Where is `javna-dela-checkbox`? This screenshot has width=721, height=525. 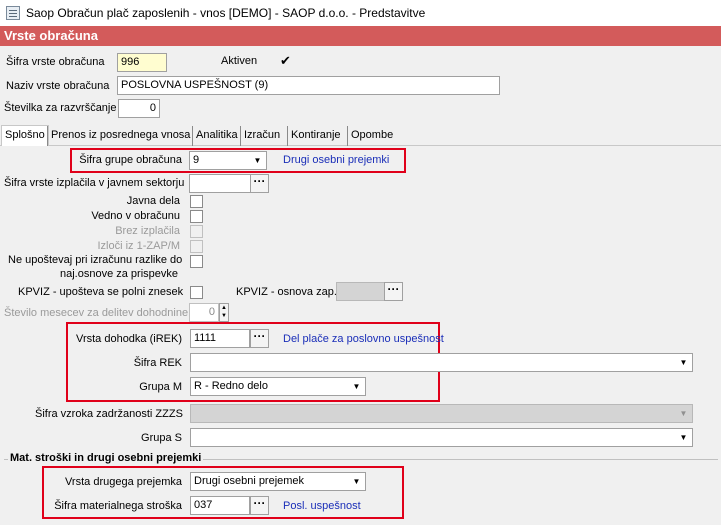 javna-dela-checkbox is located at coordinates (196, 201).